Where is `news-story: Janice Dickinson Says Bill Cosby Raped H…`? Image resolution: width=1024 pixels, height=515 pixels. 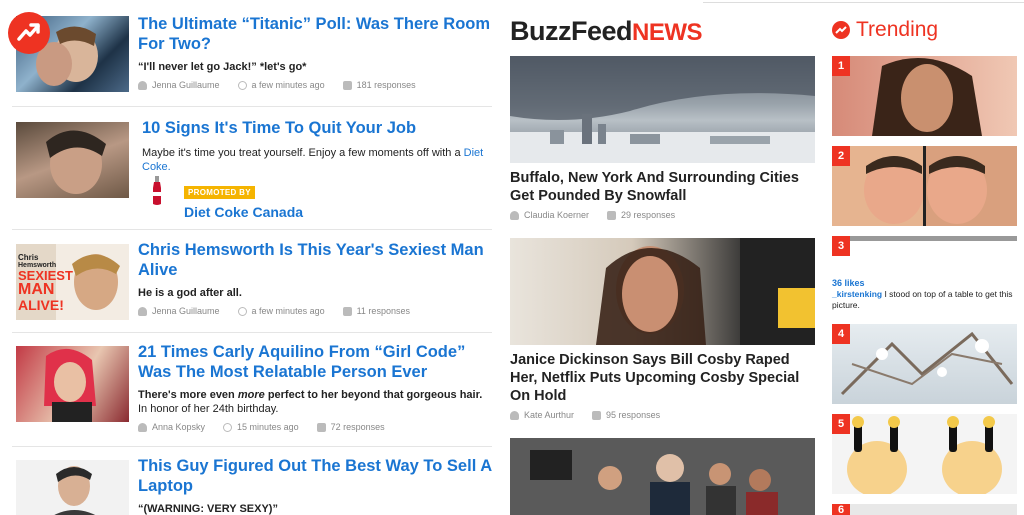 news-story: Janice Dickinson Says Bill Cosby Raped H… is located at coordinates (662, 329).